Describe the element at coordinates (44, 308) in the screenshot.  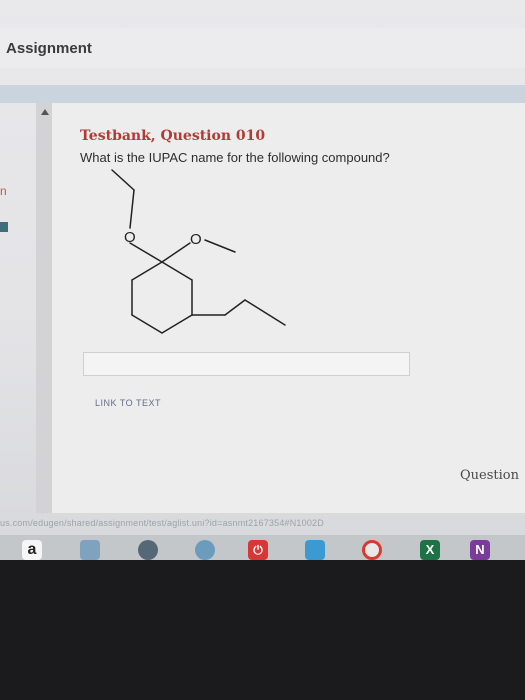
I see `scrollbar` at that location.